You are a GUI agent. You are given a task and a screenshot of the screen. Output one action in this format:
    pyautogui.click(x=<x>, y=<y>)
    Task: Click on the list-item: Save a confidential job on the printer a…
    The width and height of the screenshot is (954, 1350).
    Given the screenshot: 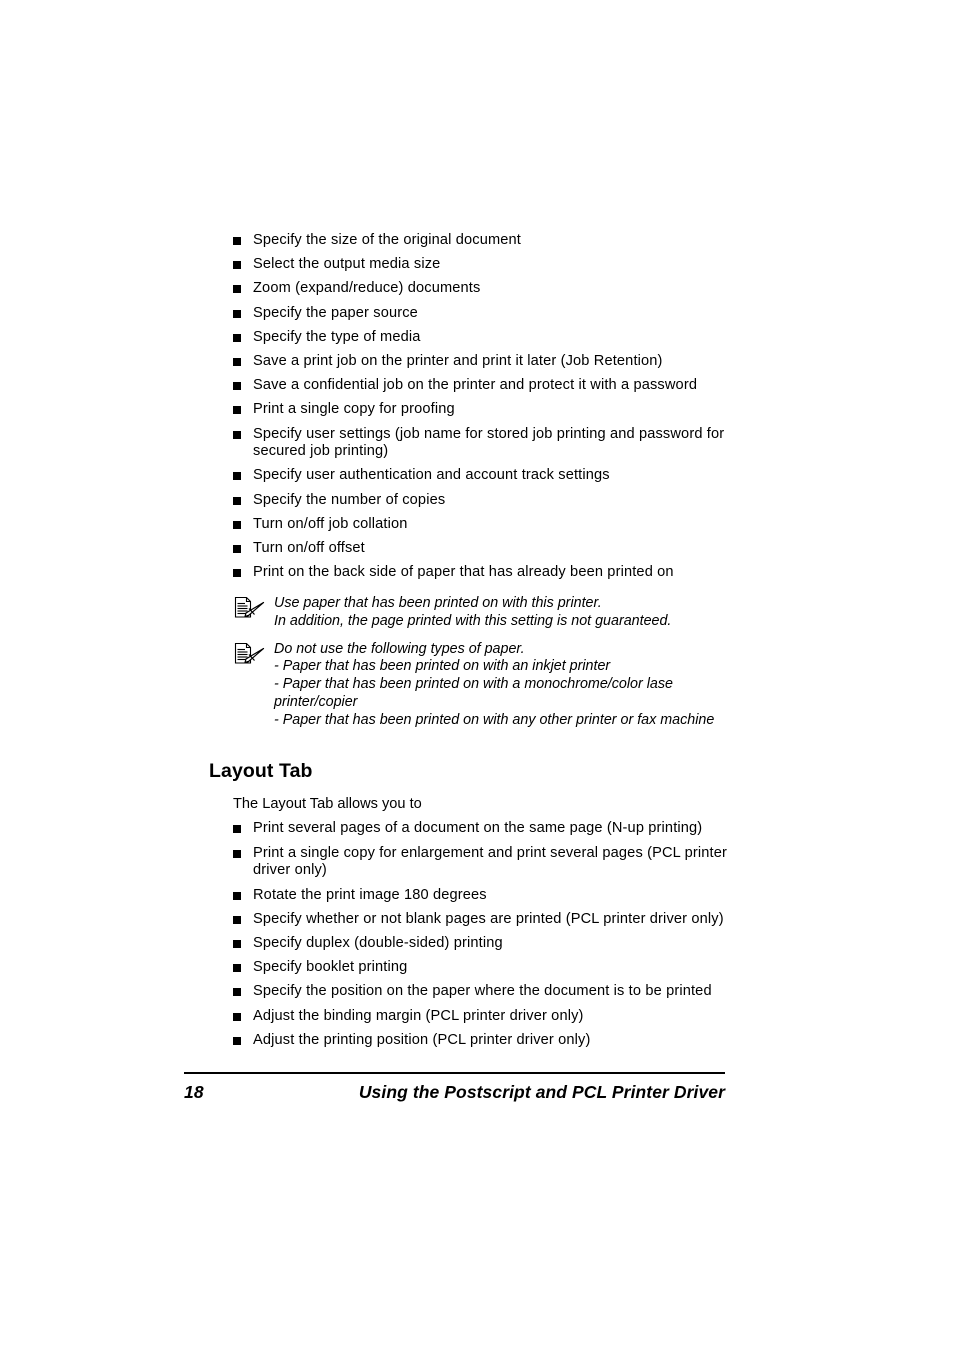 What is the action you would take?
    pyautogui.click(x=474, y=386)
    